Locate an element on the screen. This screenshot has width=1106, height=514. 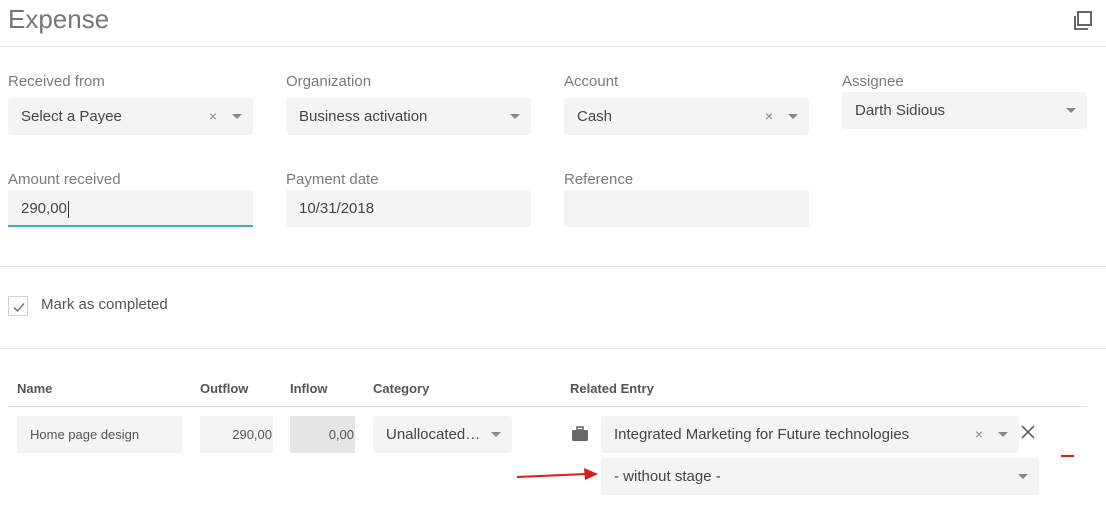
received-from-value: Select a Payee is located at coordinates (71, 116).